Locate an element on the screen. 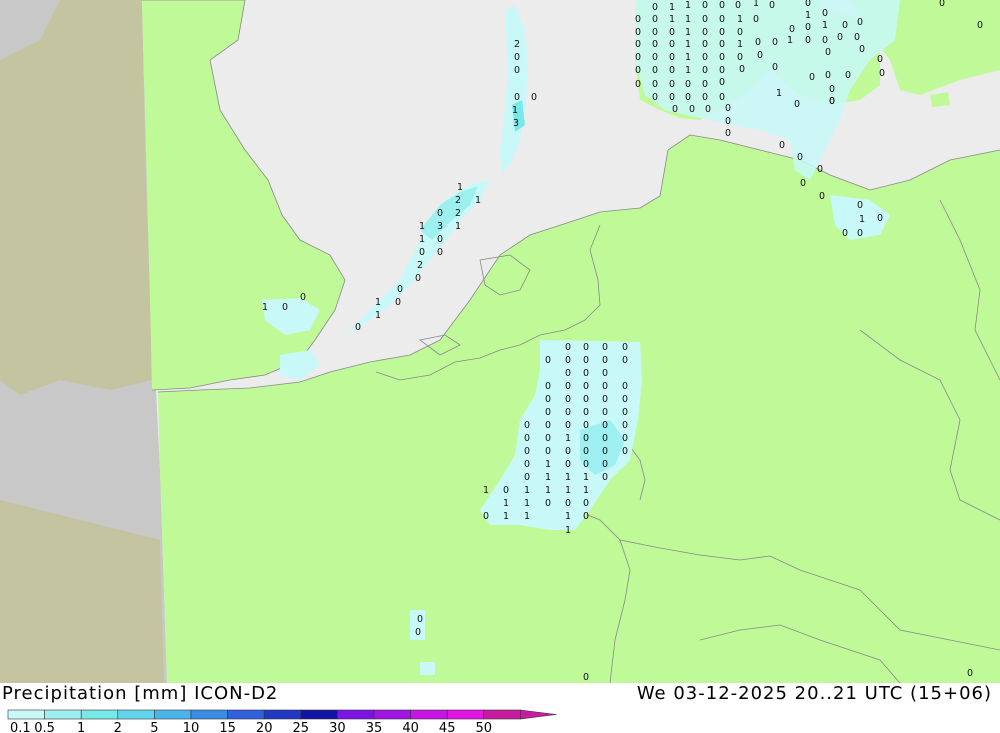 The image size is (1000, 733). outside-land-britain is located at coordinates (76, 197).